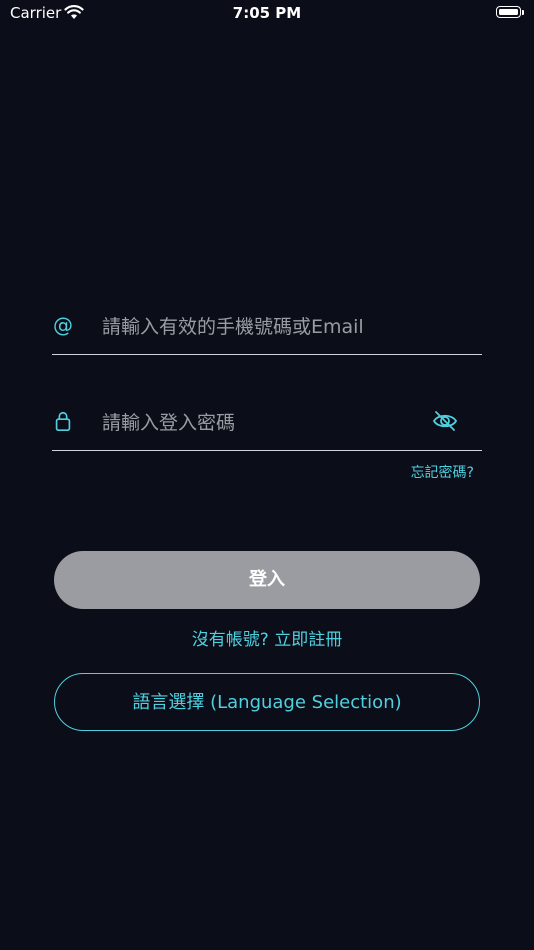 This screenshot has width=534, height=950. Describe the element at coordinates (427, 472) in the screenshot. I see `forgot-password-link: 忘記密碼?` at that location.